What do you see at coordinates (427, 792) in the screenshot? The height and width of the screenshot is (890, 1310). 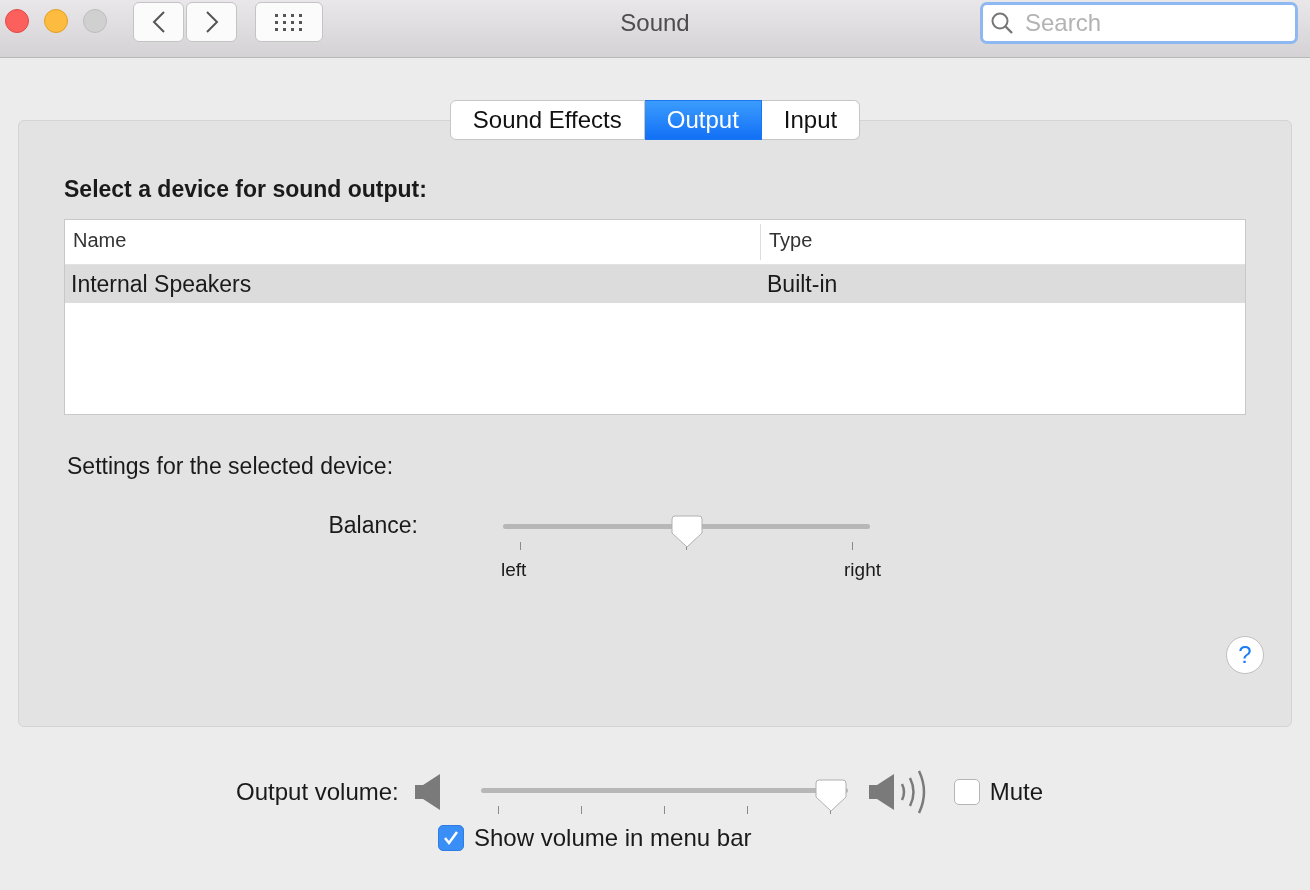 I see `speaker-quiet-icon` at bounding box center [427, 792].